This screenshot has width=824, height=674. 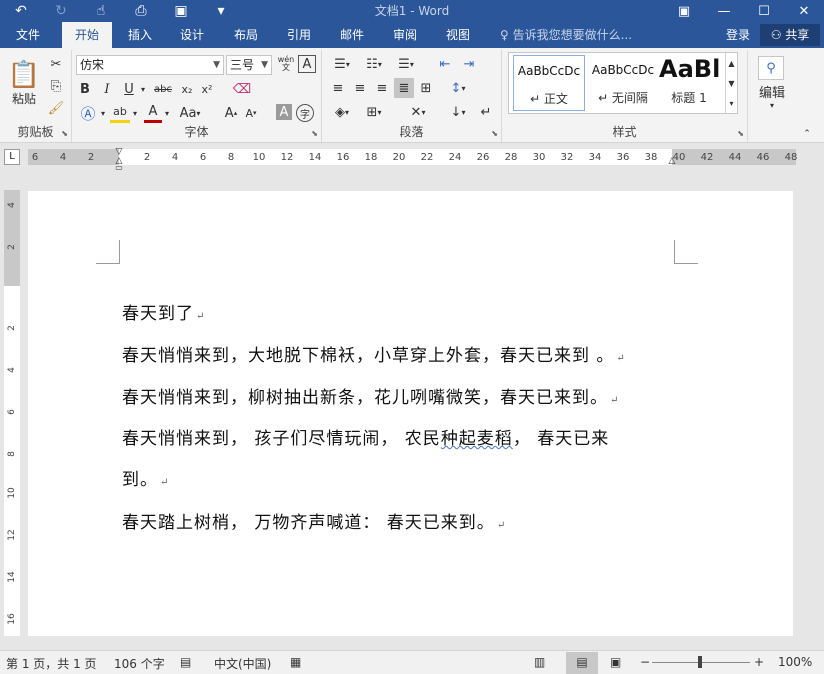 I want to click on styles-scroll-down-icon: ▼, so click(x=731, y=83).